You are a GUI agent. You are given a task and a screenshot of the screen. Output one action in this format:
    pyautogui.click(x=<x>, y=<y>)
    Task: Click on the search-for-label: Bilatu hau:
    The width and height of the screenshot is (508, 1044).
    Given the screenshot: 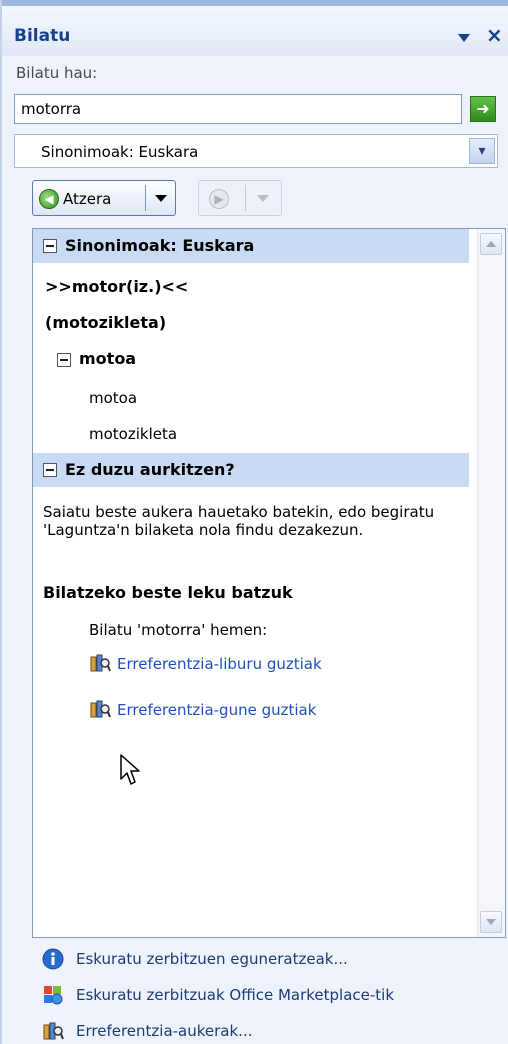 What is the action you would take?
    pyautogui.click(x=57, y=73)
    